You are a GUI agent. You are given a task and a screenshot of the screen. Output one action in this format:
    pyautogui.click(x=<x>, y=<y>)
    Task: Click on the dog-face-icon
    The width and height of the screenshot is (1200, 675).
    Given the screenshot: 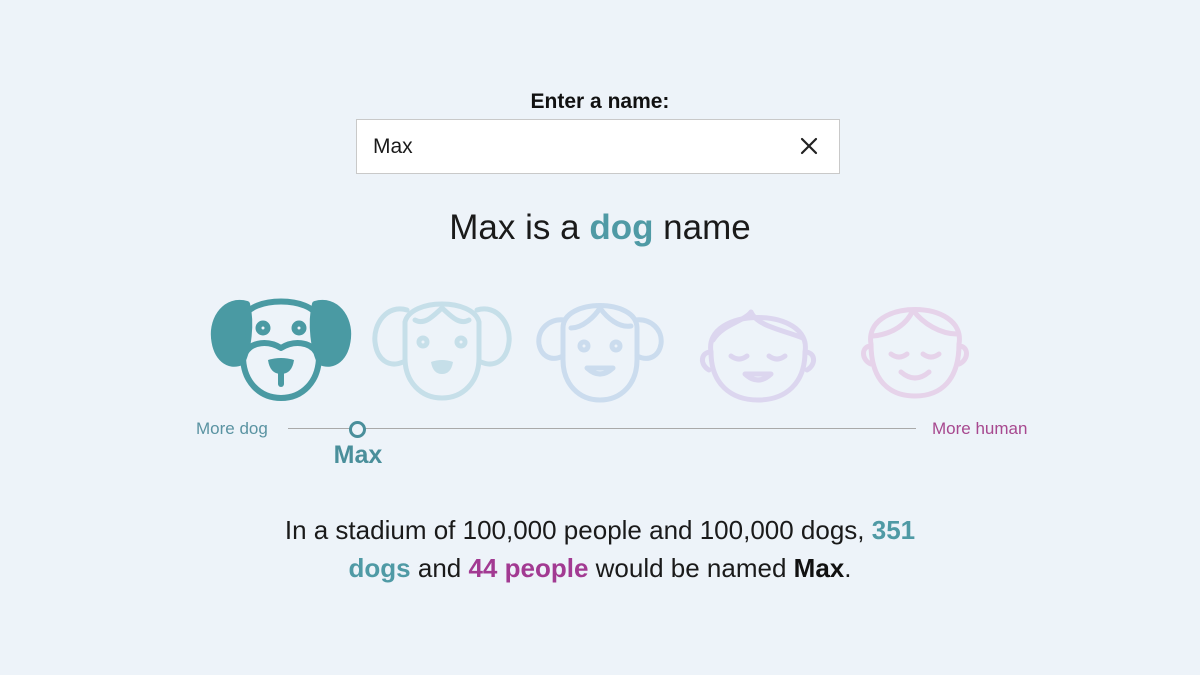 What is the action you would take?
    pyautogui.click(x=281, y=349)
    